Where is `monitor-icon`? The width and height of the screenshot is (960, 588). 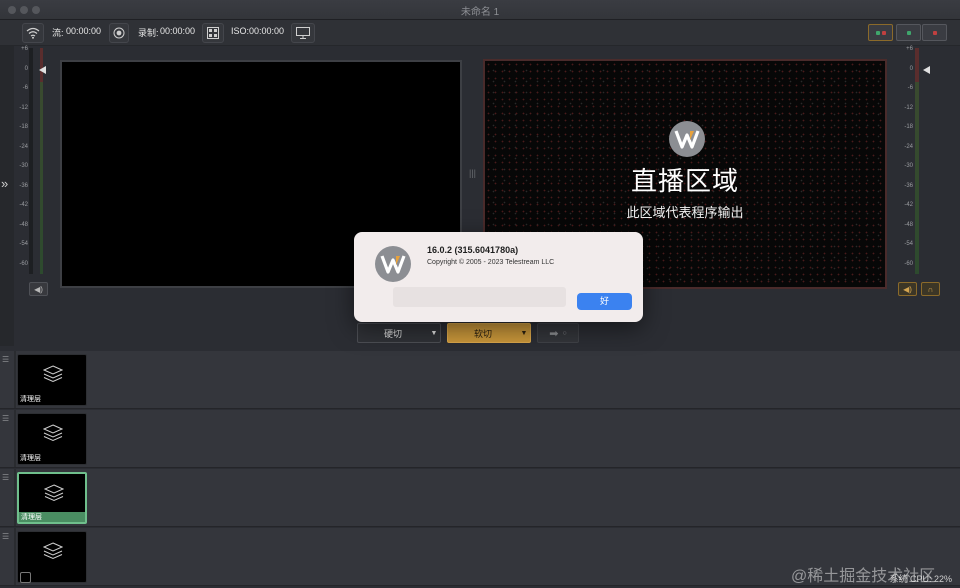
monitor-icon is located at coordinates (303, 33).